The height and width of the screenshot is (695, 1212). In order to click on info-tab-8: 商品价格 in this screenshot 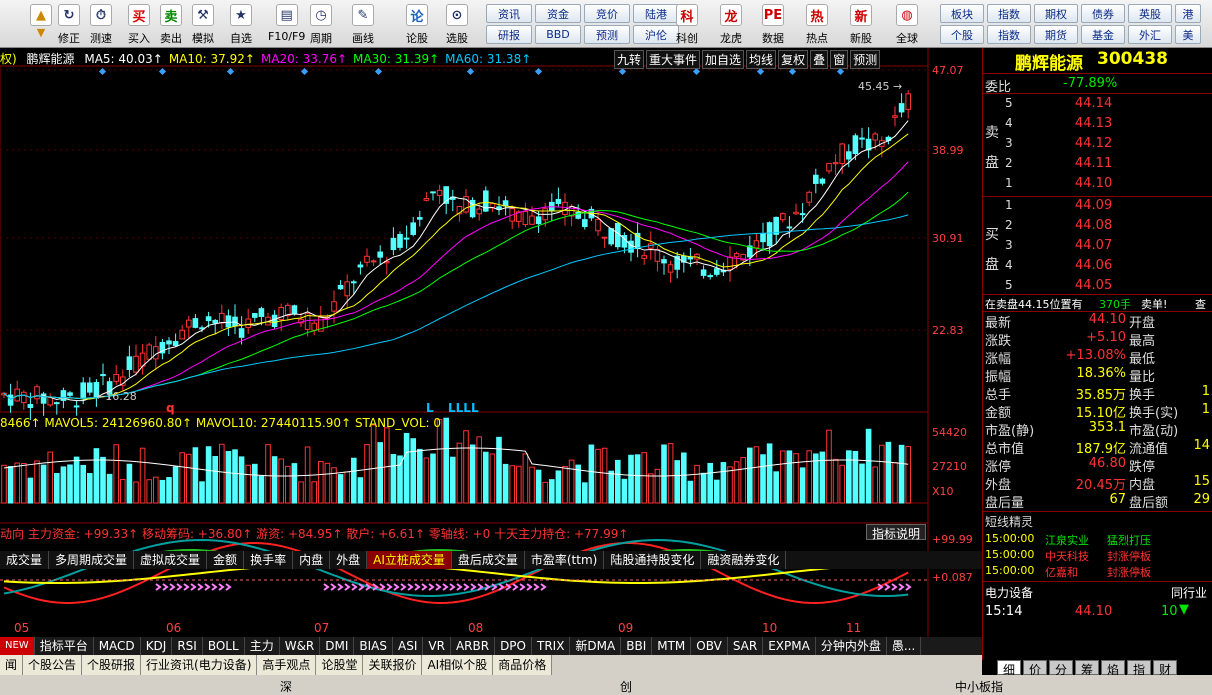, I will do `click(523, 665)`.